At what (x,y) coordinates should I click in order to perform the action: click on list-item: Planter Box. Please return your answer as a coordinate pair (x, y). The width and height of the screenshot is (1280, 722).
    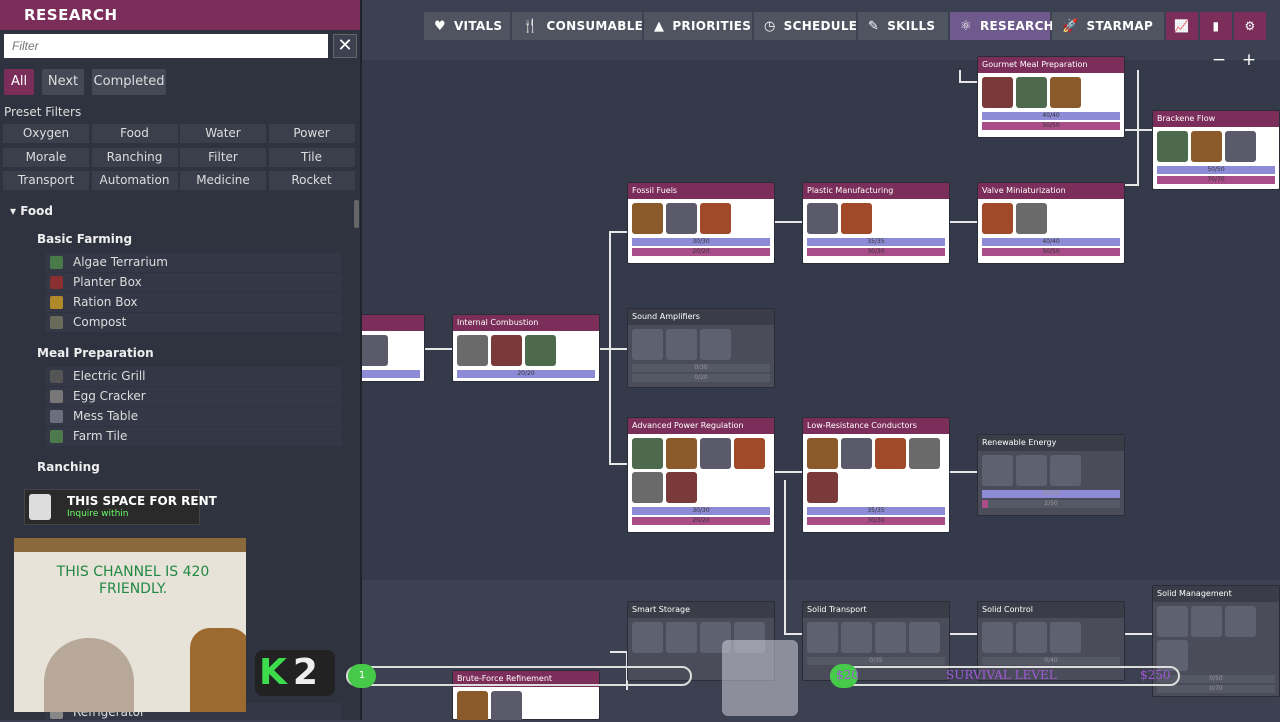
    Looking at the image, I should click on (194, 282).